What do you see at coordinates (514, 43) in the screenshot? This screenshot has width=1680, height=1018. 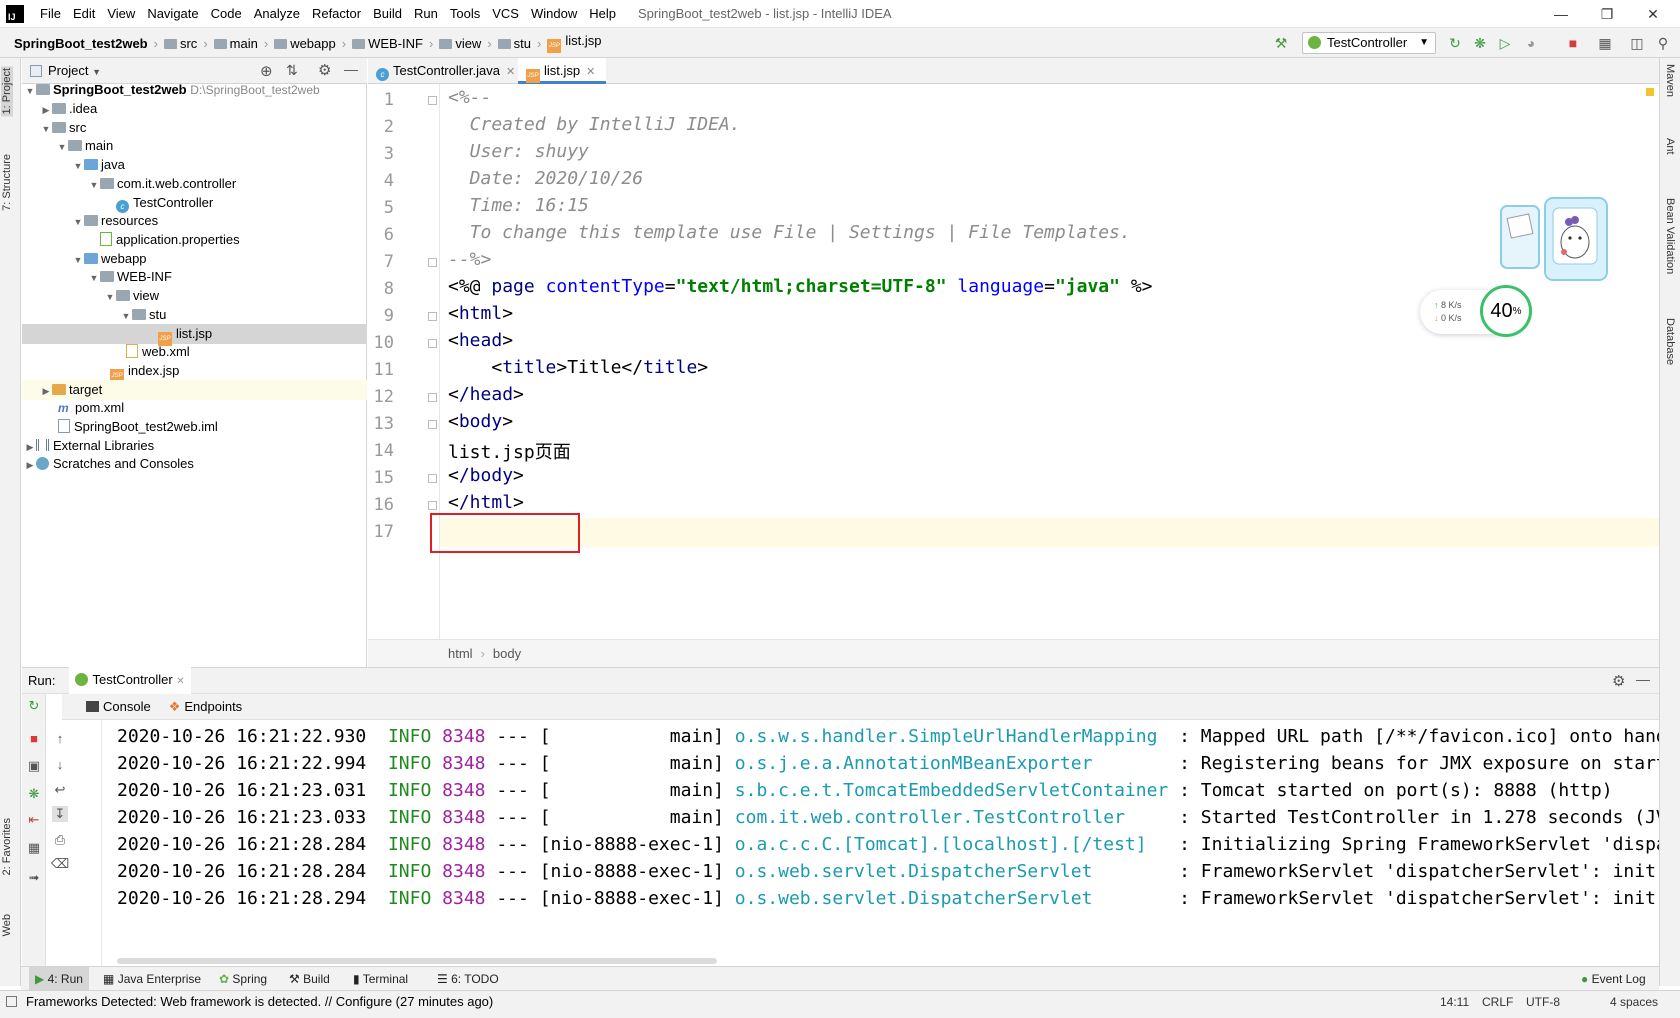 I see `crumb-stu: stu` at bounding box center [514, 43].